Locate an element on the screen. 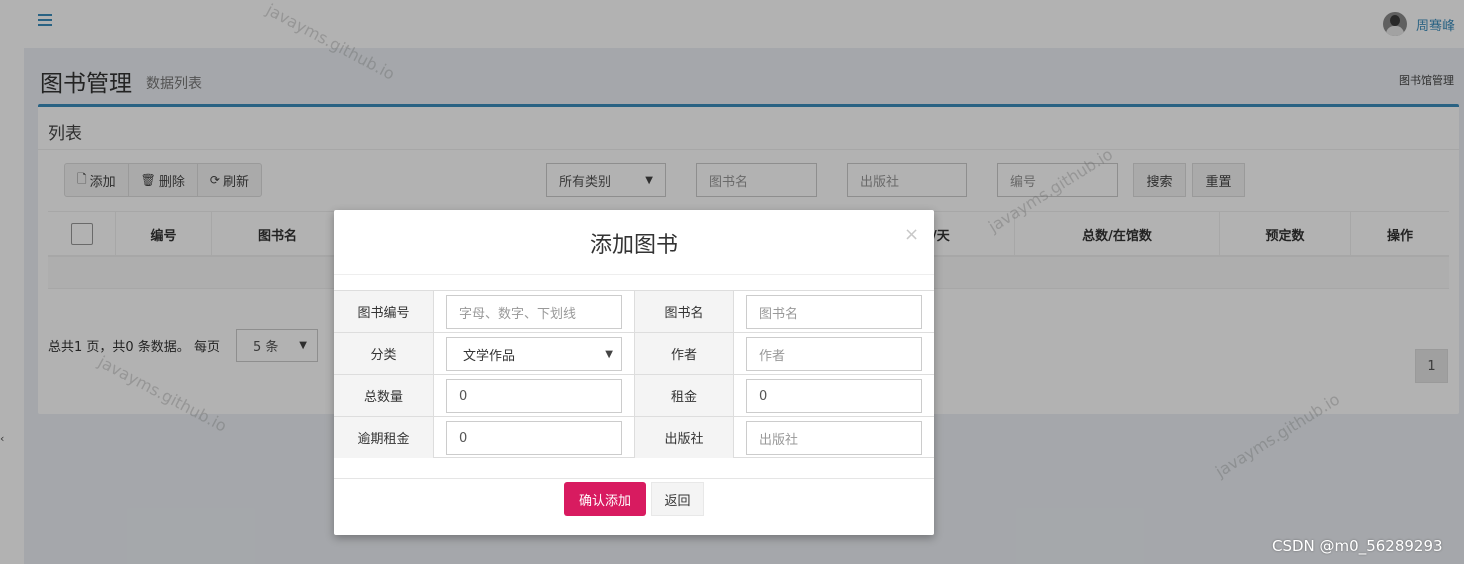 This screenshot has width=1464, height=564. rent-input: 0 is located at coordinates (834, 396).